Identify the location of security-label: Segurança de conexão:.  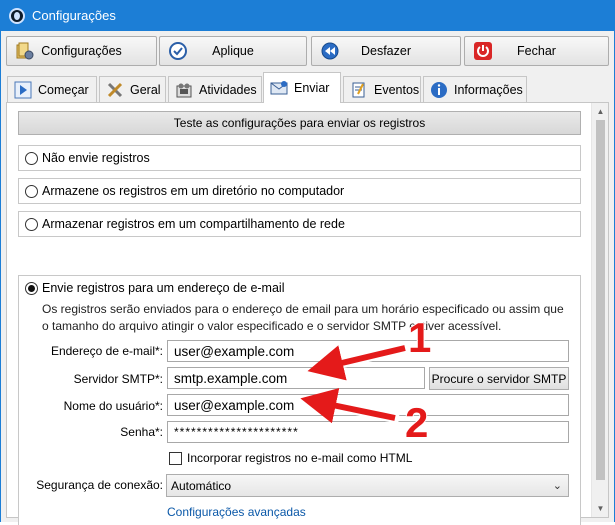
(99, 485).